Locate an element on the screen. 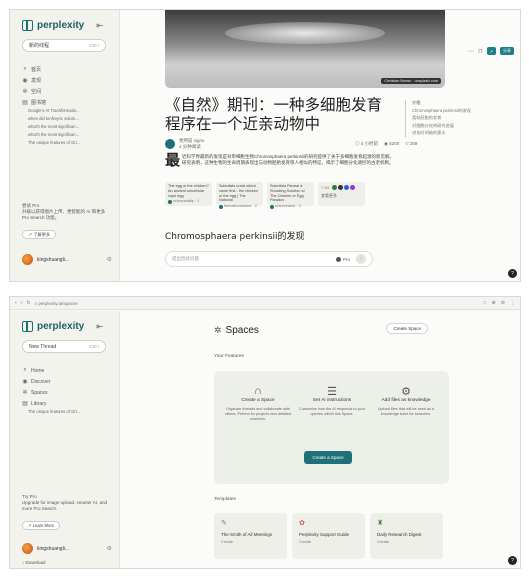 Image resolution: width=529 pixels, height=577 pixels. follow-up-input: 提出后续问题 Pro ↑ is located at coordinates (269, 259).